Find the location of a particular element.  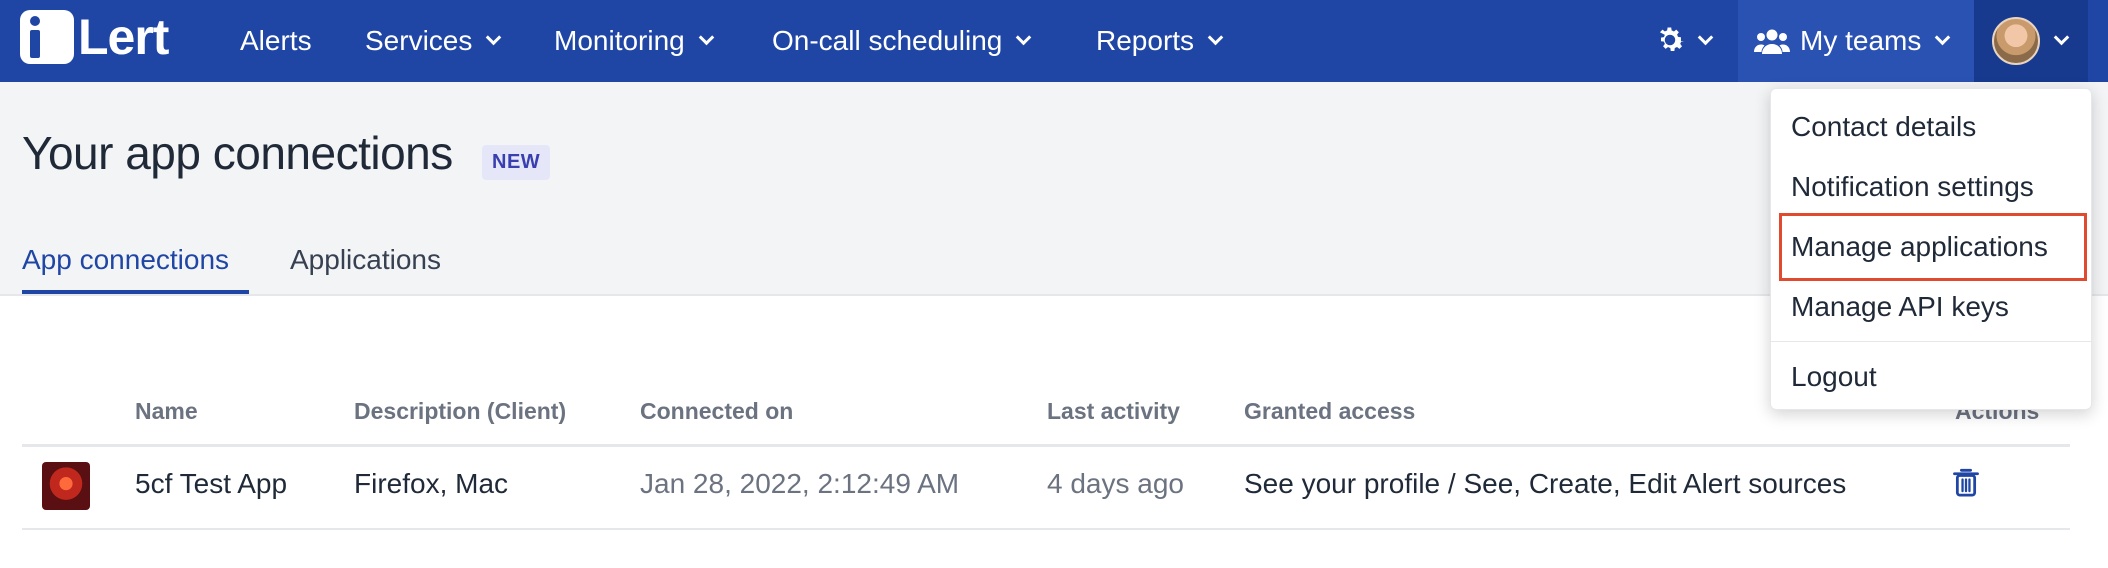

cell-connected-on: Jan 28, 2022, 2:12:49 AM is located at coordinates (800, 483).